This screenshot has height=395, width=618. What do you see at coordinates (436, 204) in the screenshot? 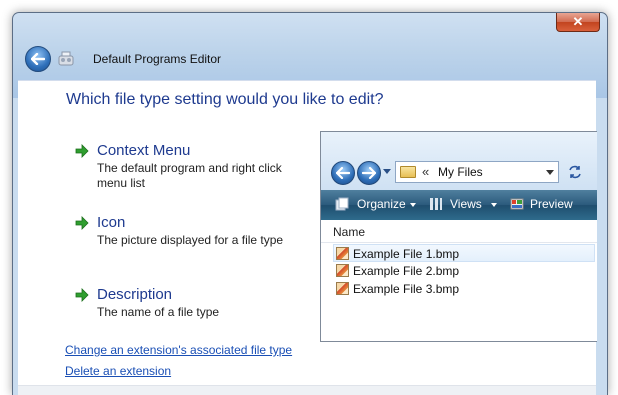
I see `views-icon` at bounding box center [436, 204].